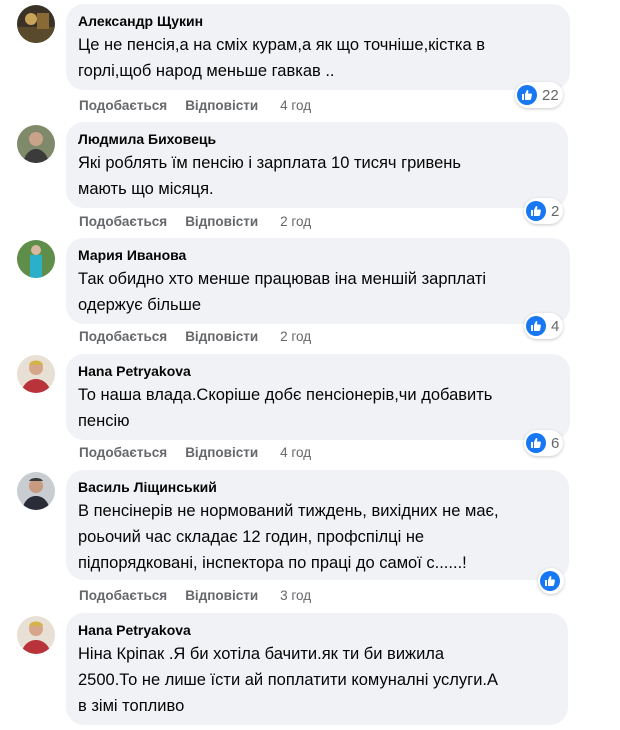  What do you see at coordinates (555, 211) in the screenshot?
I see `reaction-count: 2` at bounding box center [555, 211].